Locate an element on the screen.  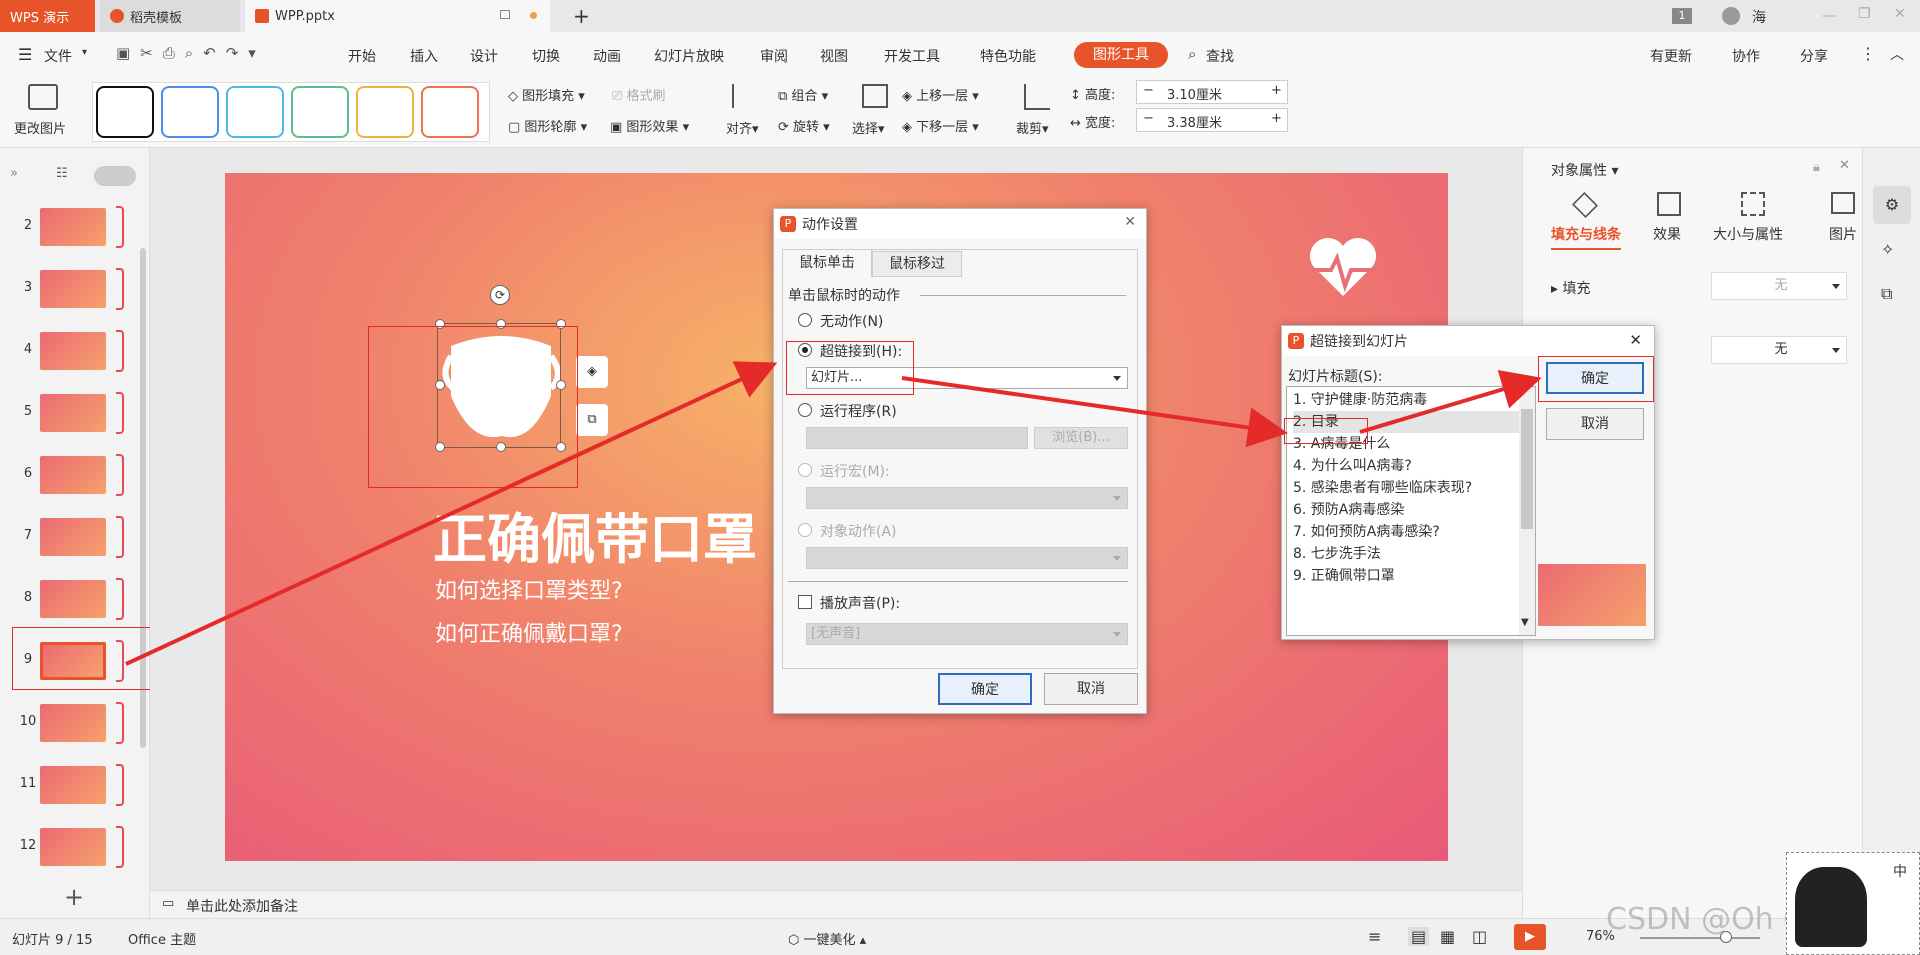
normal-view-icon: ▤ is located at coordinates (1419, 936).